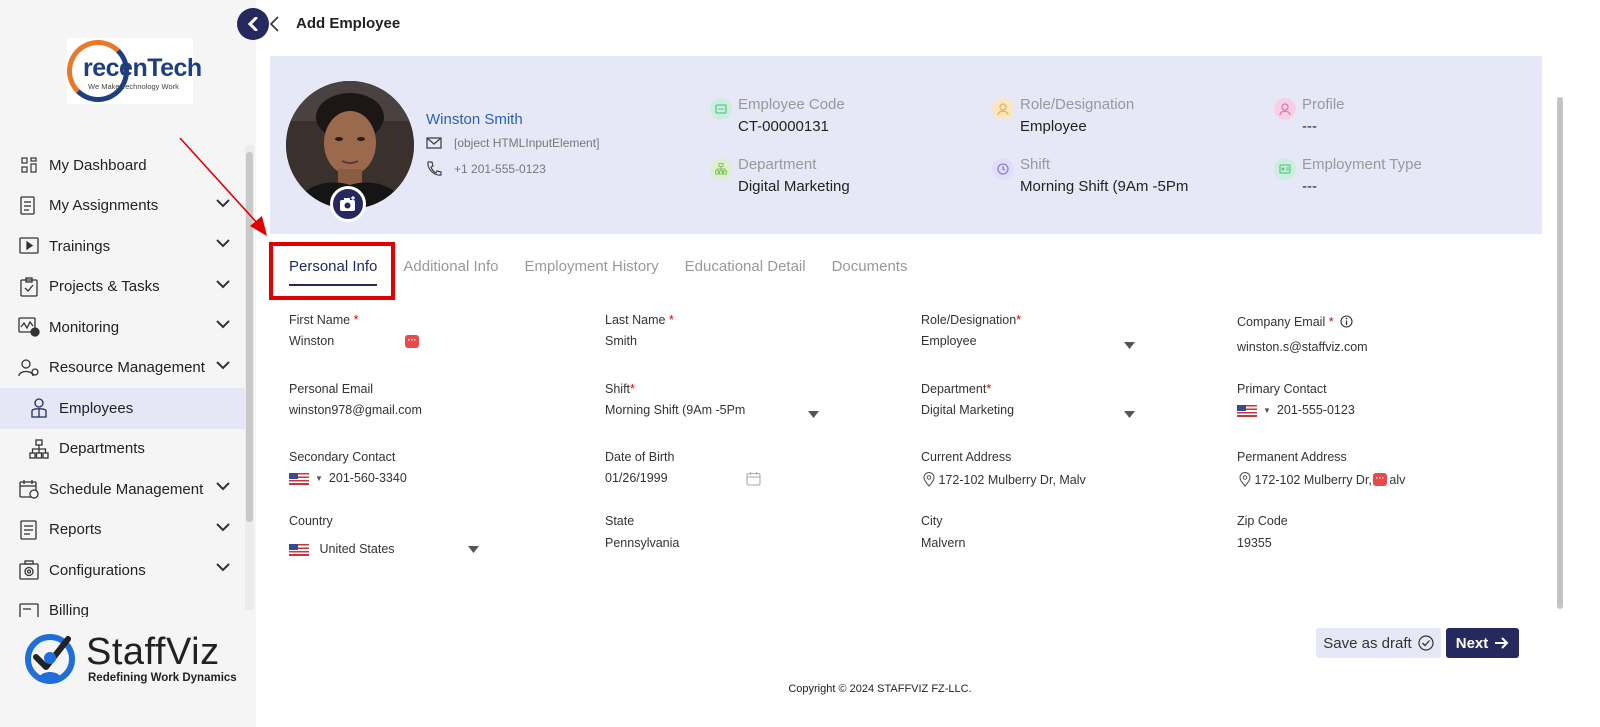  What do you see at coordinates (967, 410) in the screenshot?
I see `department-select: Digital Marketing` at bounding box center [967, 410].